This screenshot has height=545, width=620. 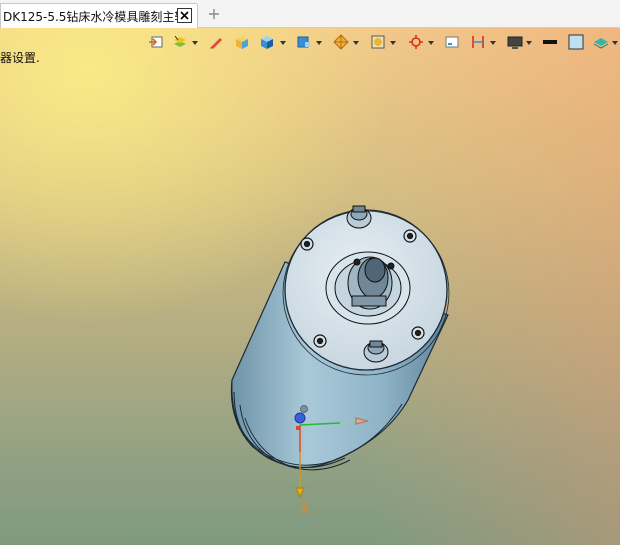 What do you see at coordinates (214, 13) in the screenshot?
I see `new-tab-plus-icon` at bounding box center [214, 13].